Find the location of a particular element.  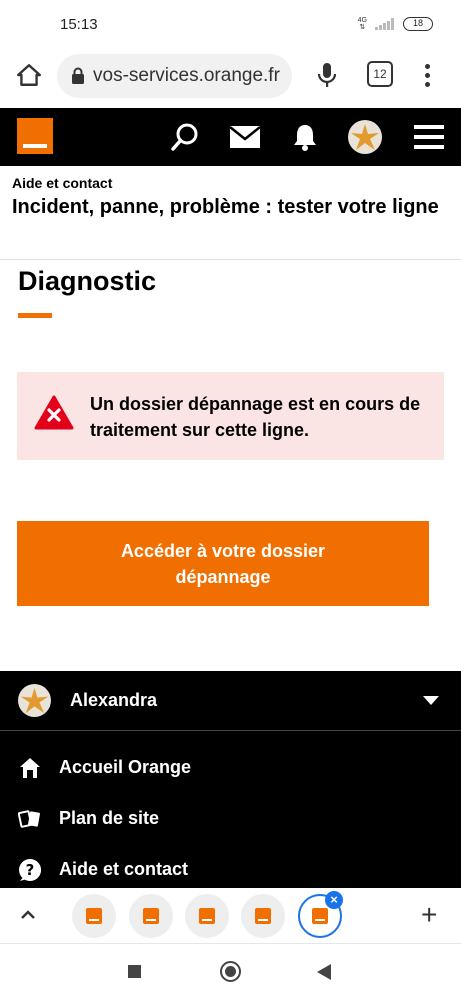

recents-button is located at coordinates (134, 971).